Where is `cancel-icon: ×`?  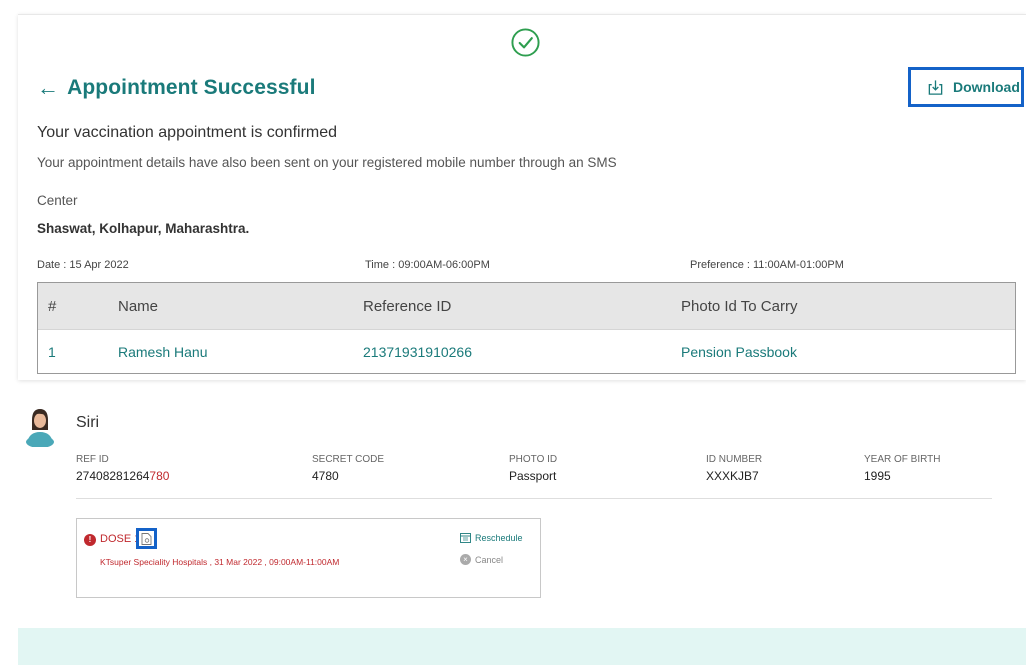
cancel-icon: × is located at coordinates (465, 559).